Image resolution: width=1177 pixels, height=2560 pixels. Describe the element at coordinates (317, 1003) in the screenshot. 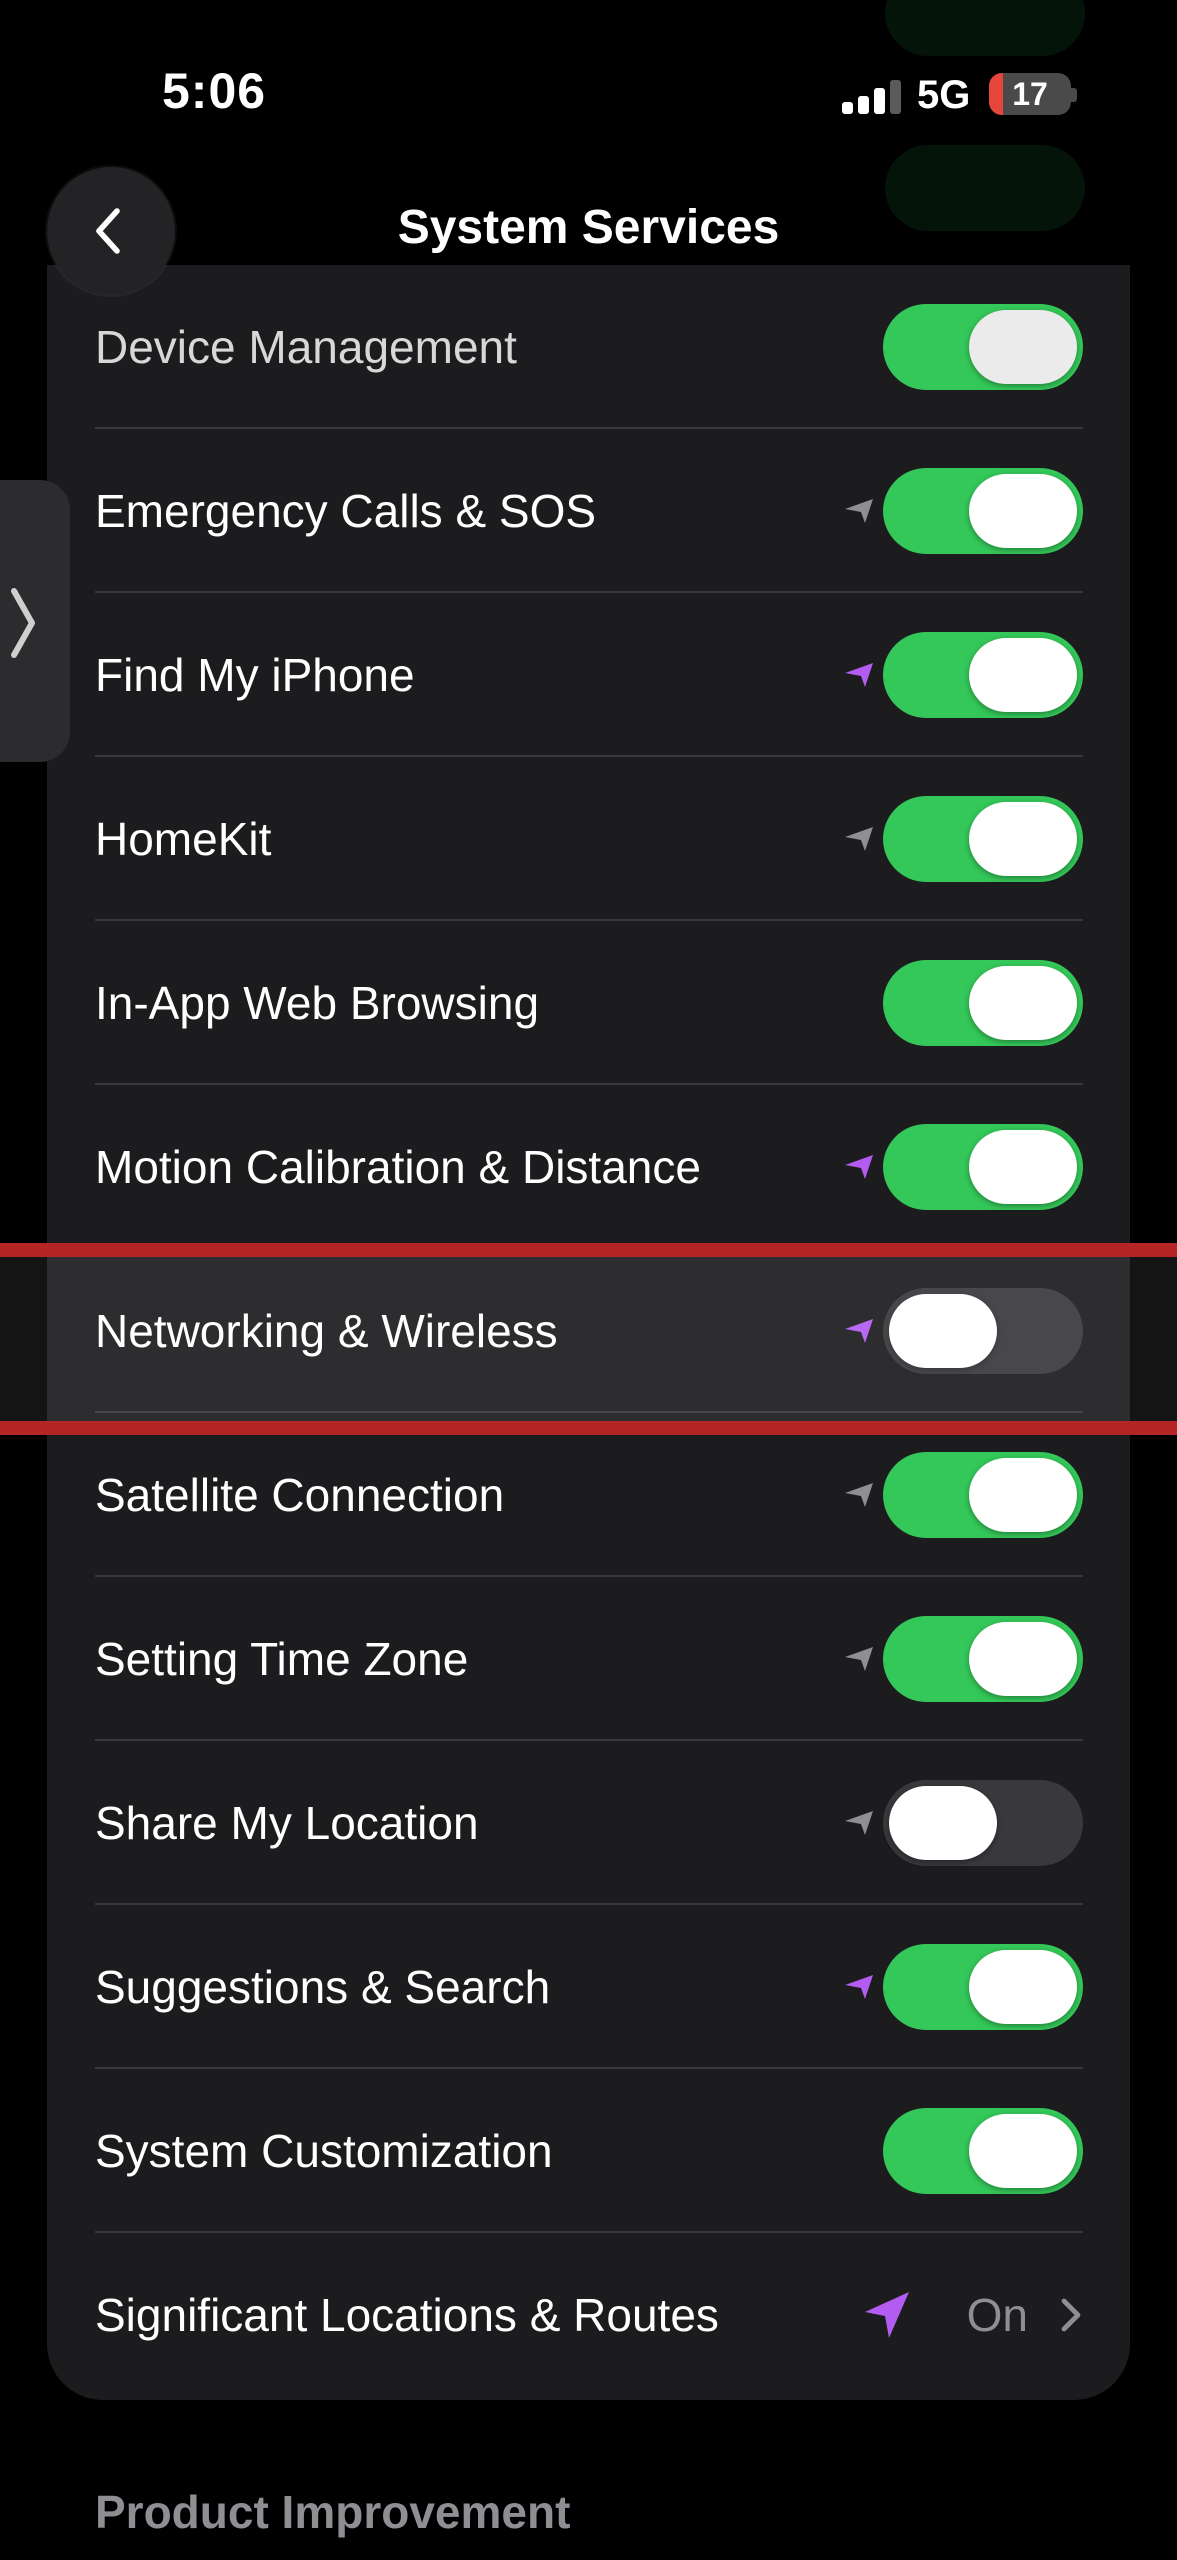

I see `row-label: In-App Web Browsing` at that location.